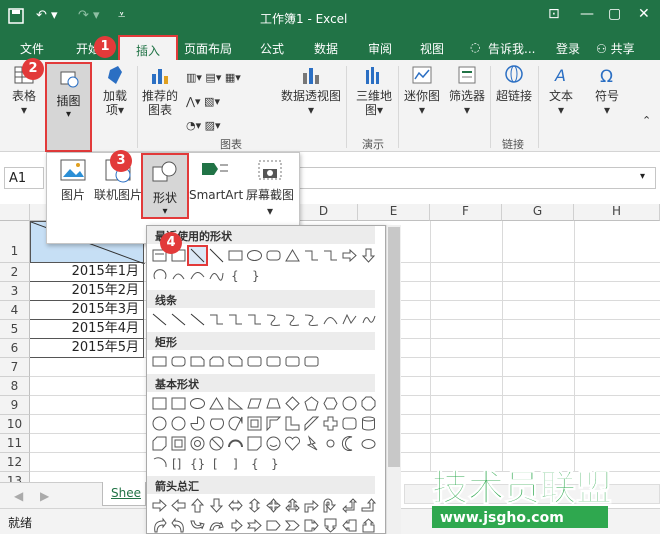 The width and height of the screenshot is (660, 534). Describe the element at coordinates (466, 212) in the screenshot. I see `column-header-f: F` at that location.